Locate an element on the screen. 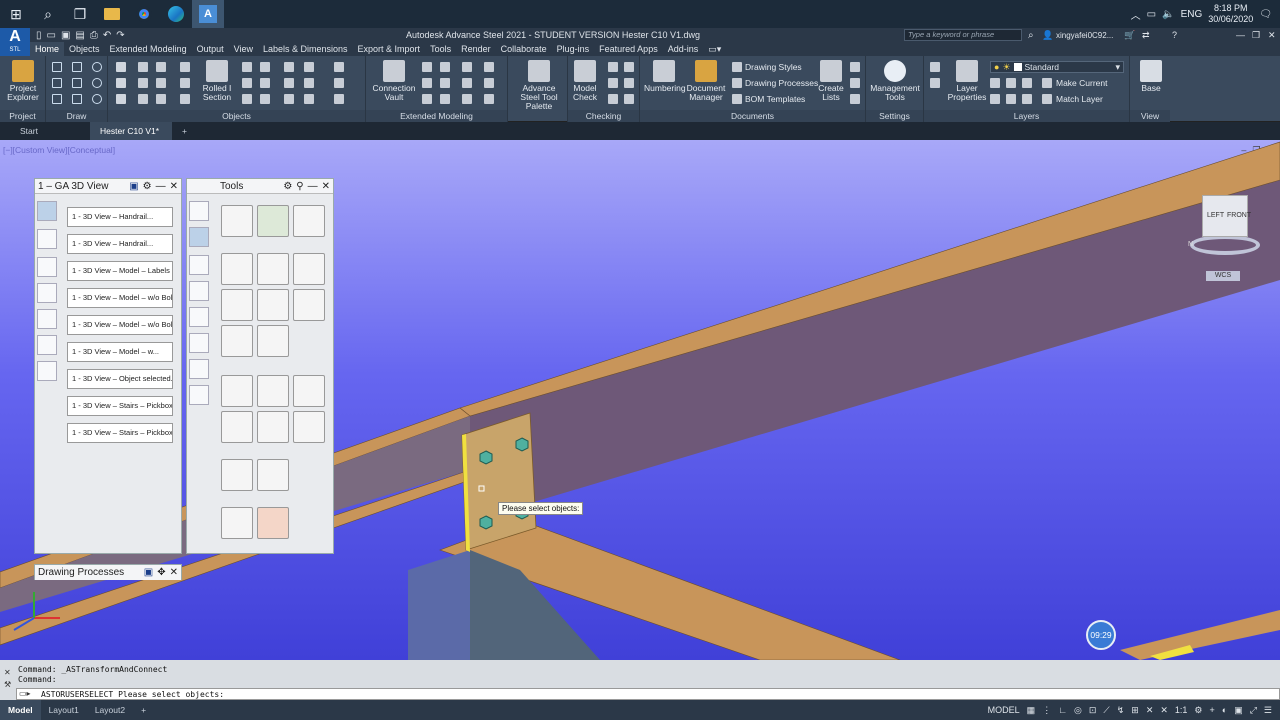  compass-ring is located at coordinates (1225, 245).